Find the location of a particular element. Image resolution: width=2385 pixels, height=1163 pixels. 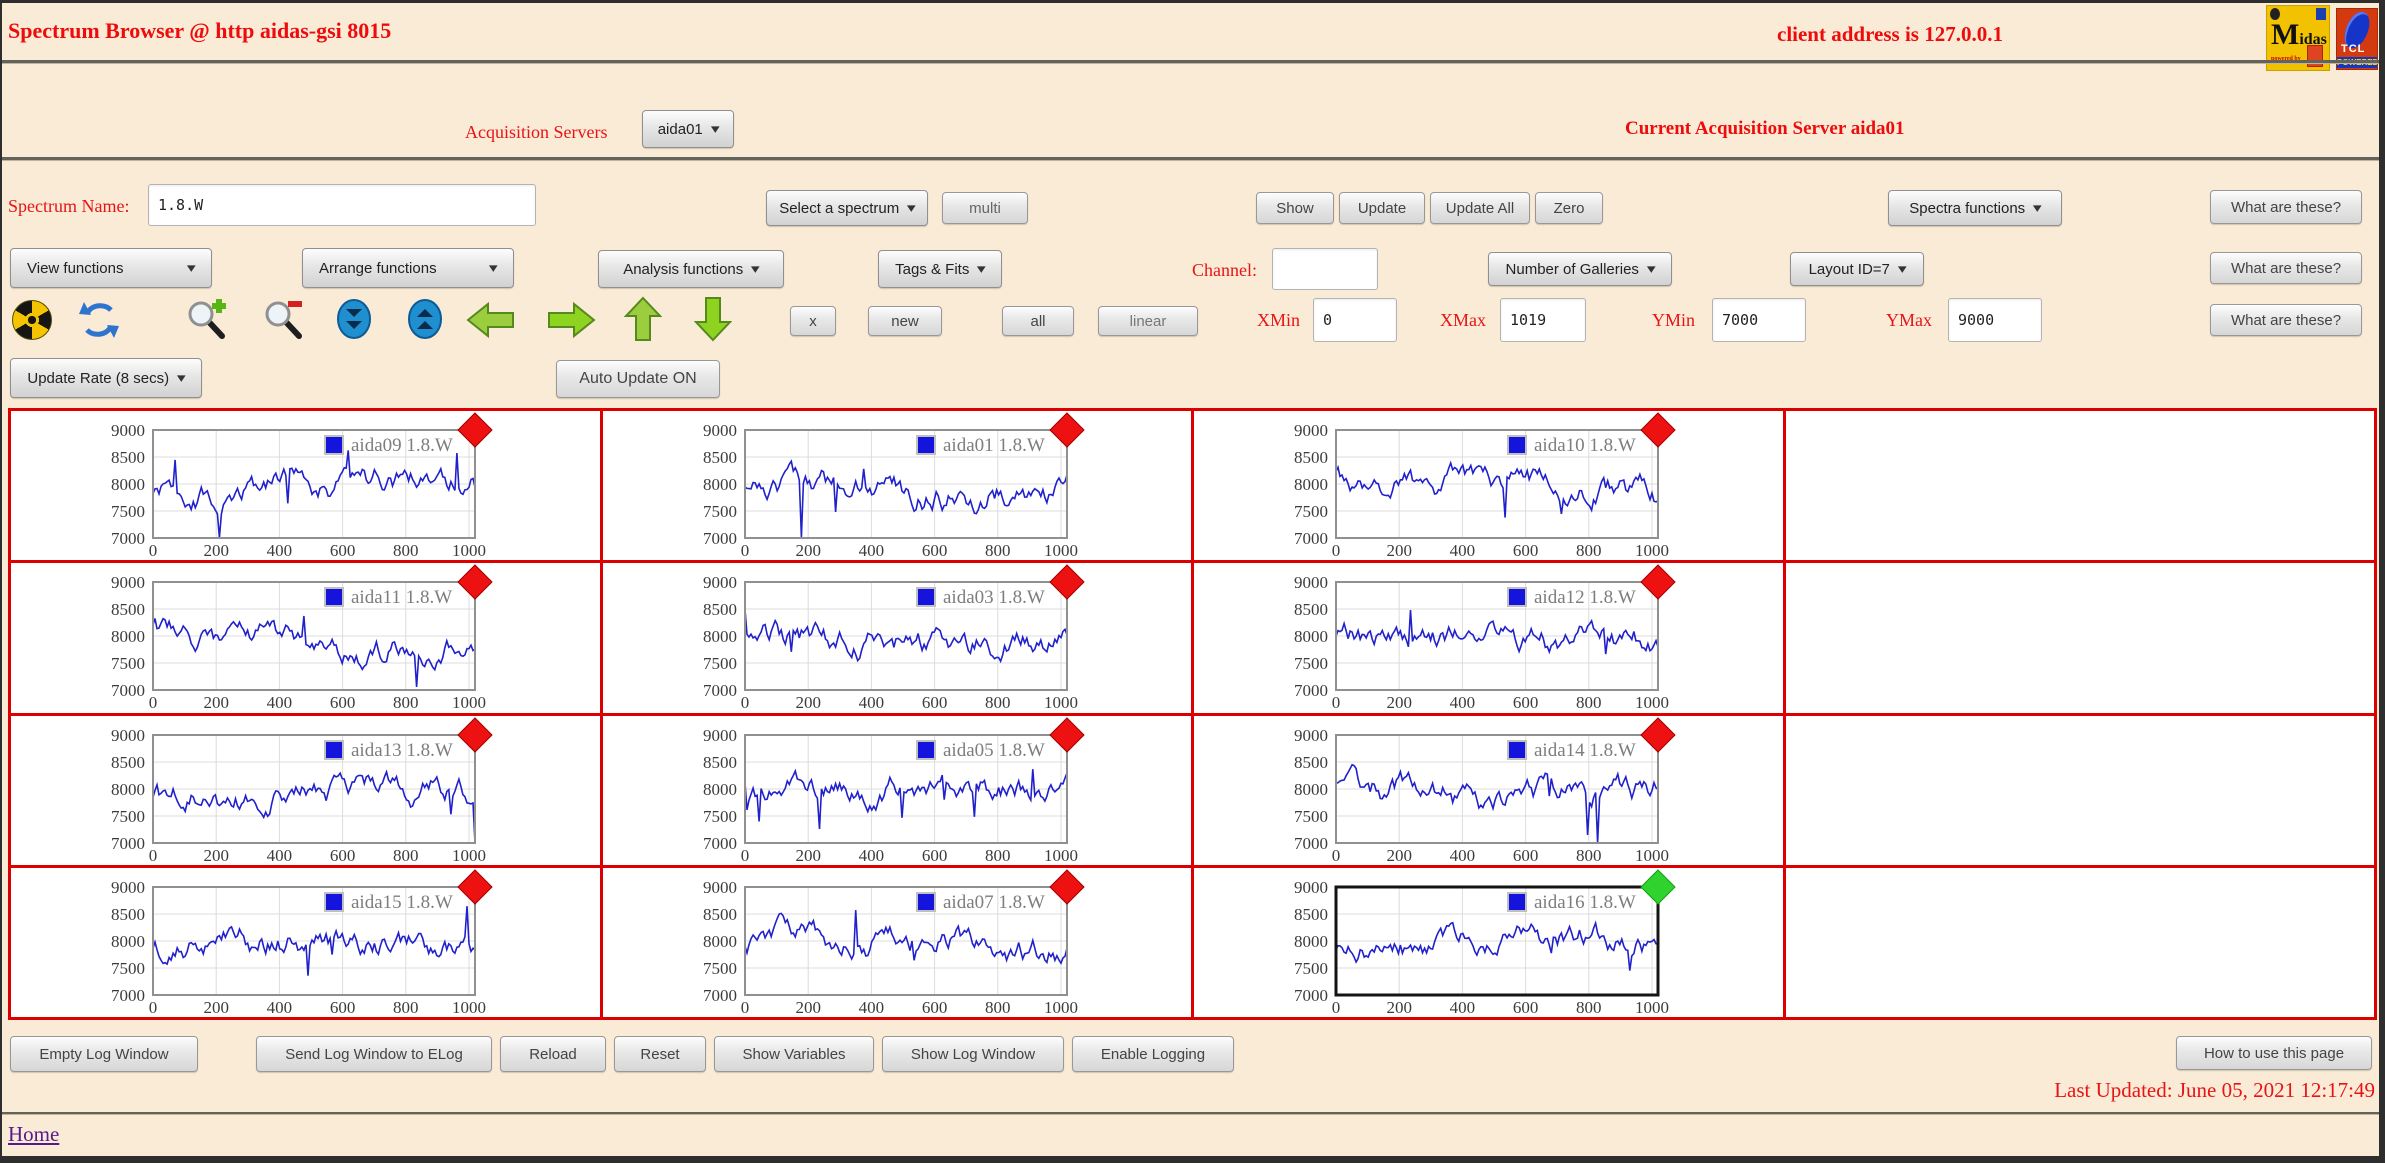

spectra-functions-dropdown: Spectra functions ▾ is located at coordinates (1975, 208).